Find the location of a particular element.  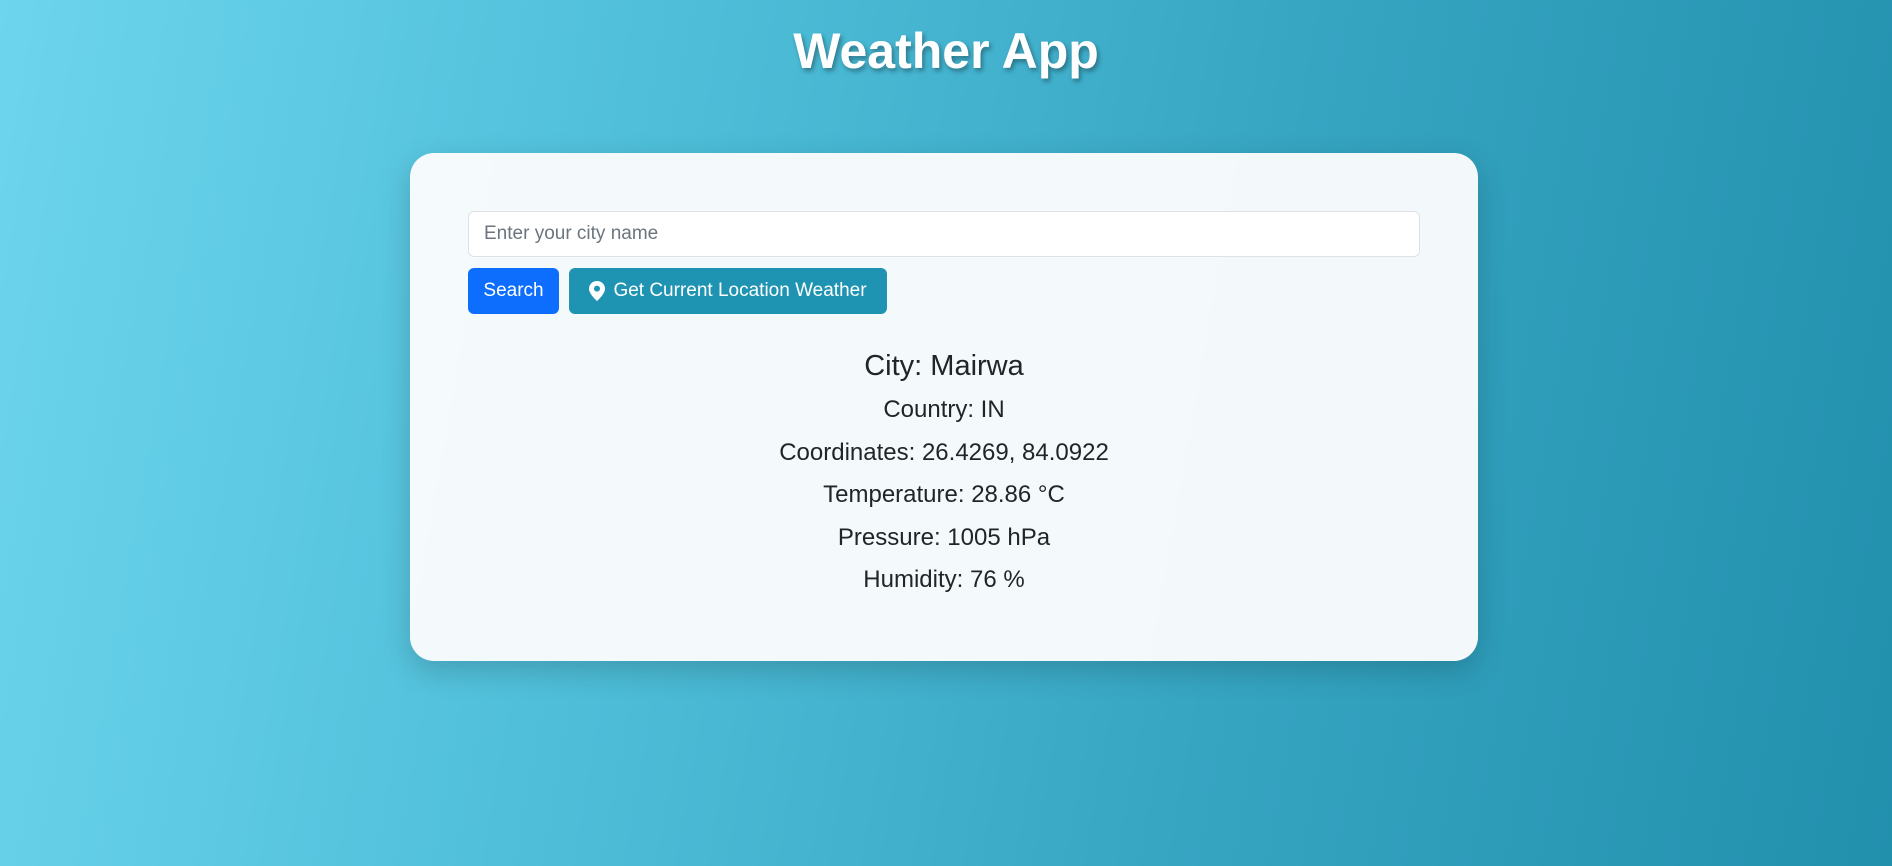

country-value: Country: IN is located at coordinates (944, 409).